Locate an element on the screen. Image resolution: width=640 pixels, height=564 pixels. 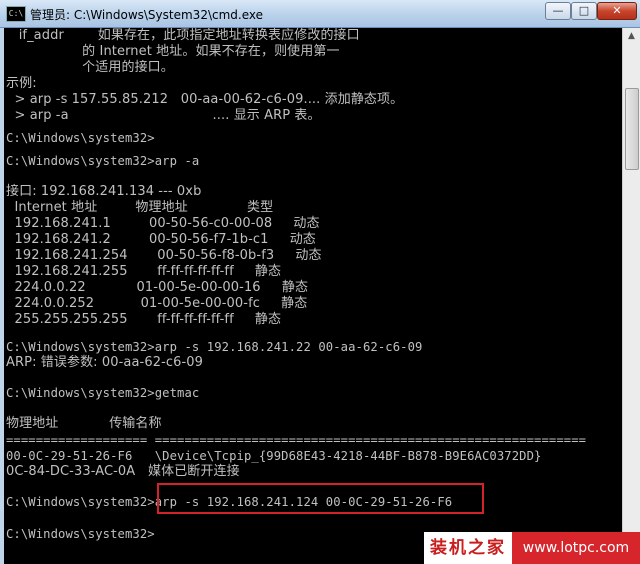
console-line: 192.168.241.1 00-50-56-c0-00-08 动态 is located at coordinates (163, 223).